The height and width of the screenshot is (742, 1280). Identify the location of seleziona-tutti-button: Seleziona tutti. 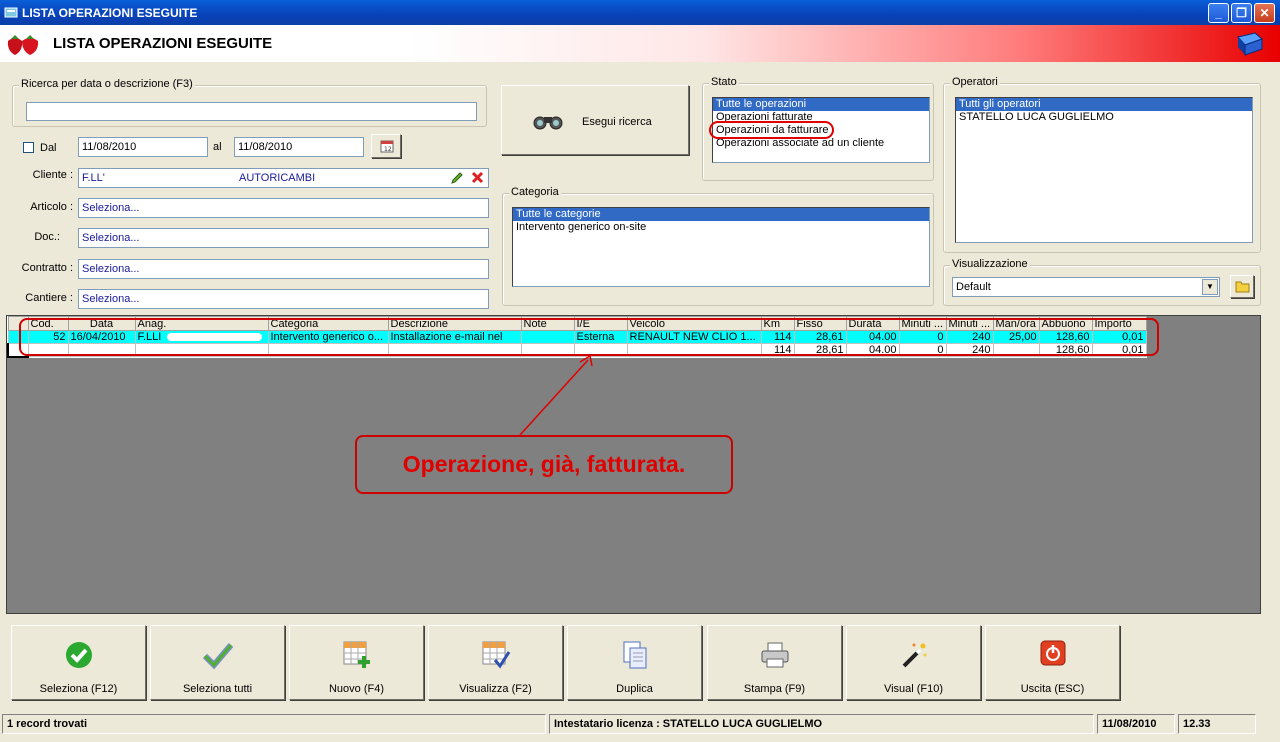
(217, 662).